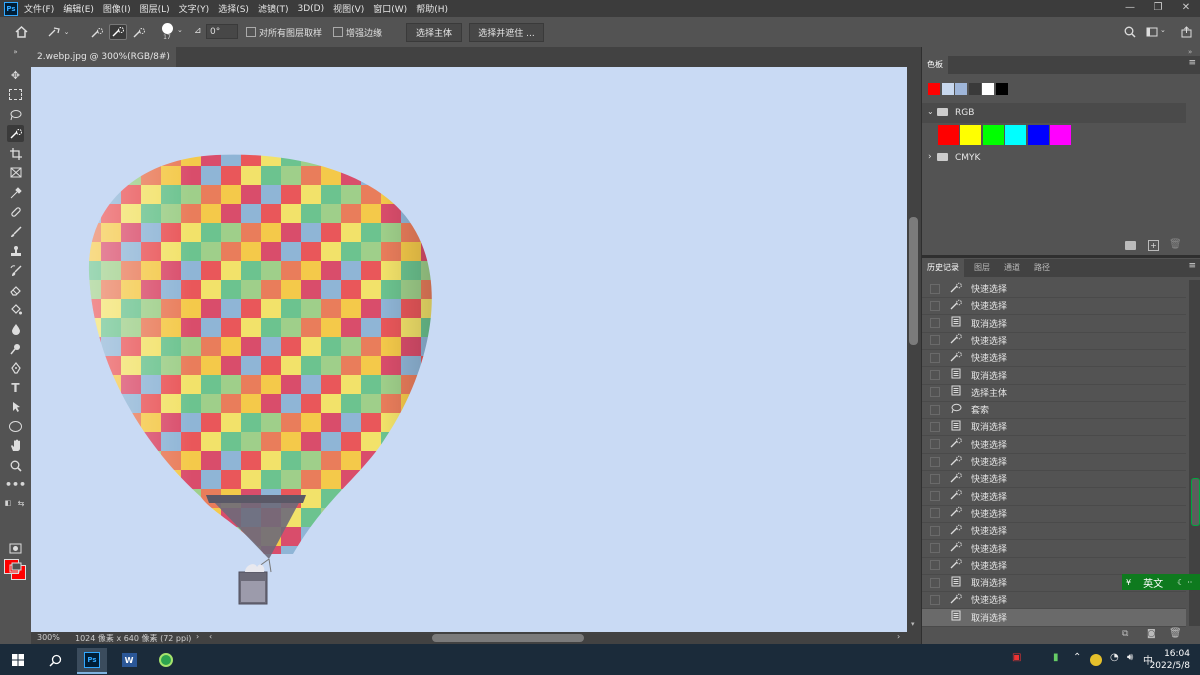 The height and width of the screenshot is (675, 1200). What do you see at coordinates (310, 9) in the screenshot?
I see `menu-3d: 3D(D)` at bounding box center [310, 9].